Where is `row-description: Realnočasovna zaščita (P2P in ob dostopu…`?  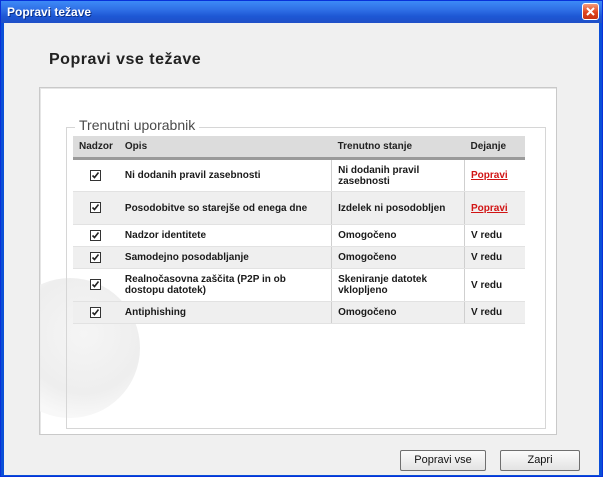
row-description: Realnočasovna zaščita (P2P in ob dostopu… is located at coordinates (225, 285).